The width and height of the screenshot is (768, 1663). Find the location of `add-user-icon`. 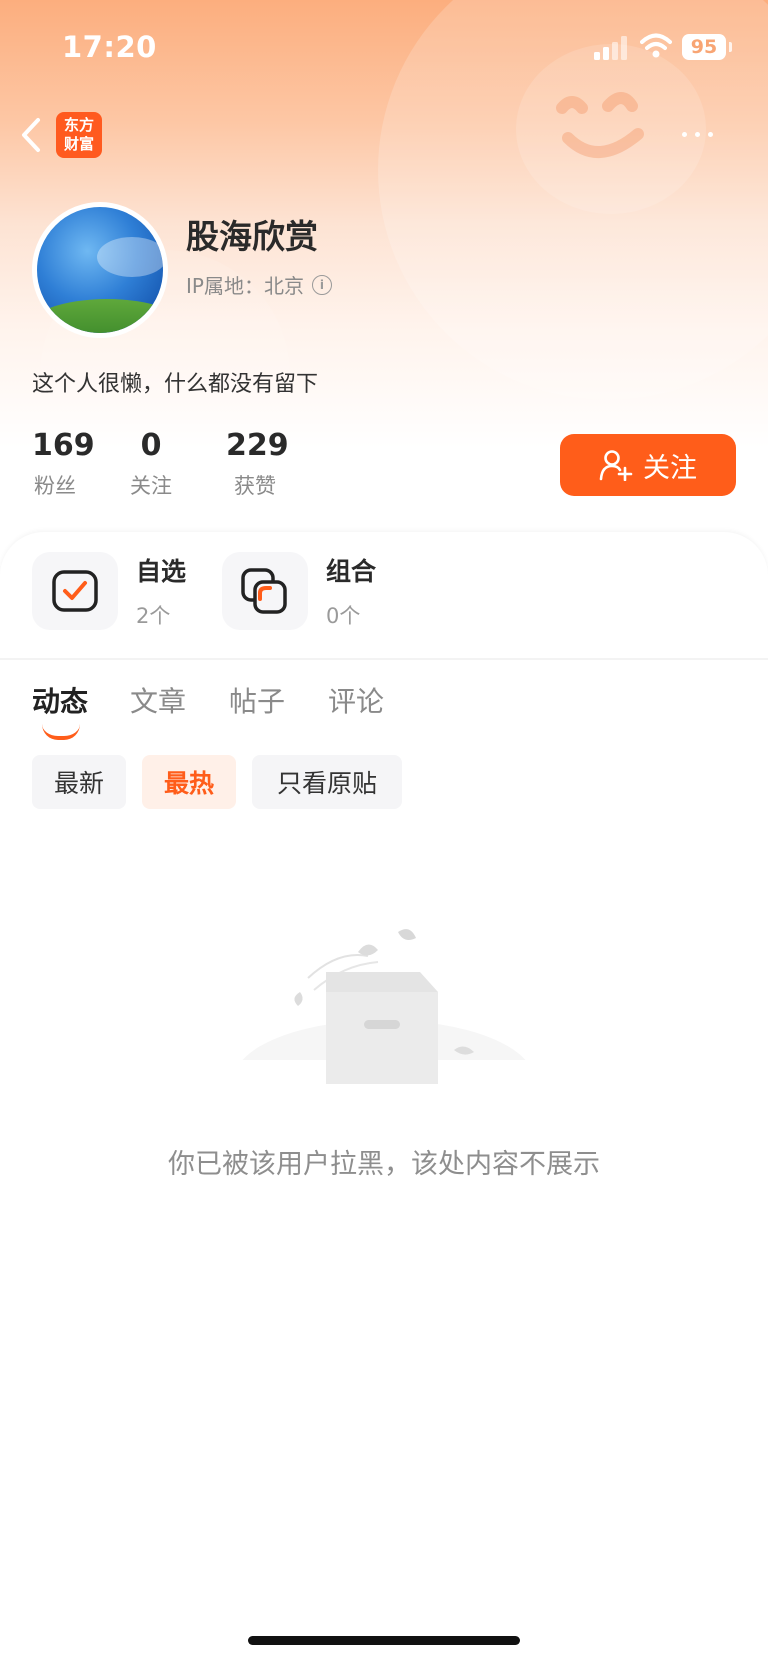

add-user-icon is located at coordinates (616, 465).